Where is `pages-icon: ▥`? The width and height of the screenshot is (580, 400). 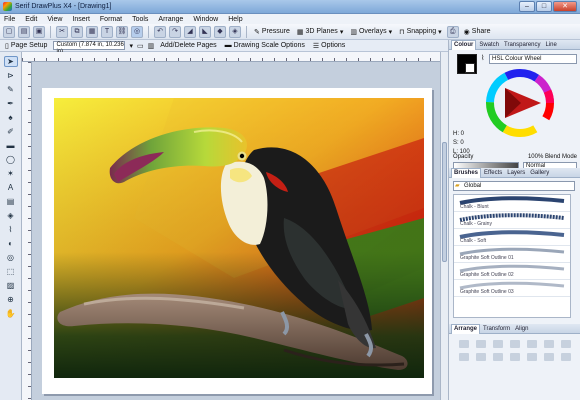
pages-icon: ▥ is located at coordinates (151, 46).